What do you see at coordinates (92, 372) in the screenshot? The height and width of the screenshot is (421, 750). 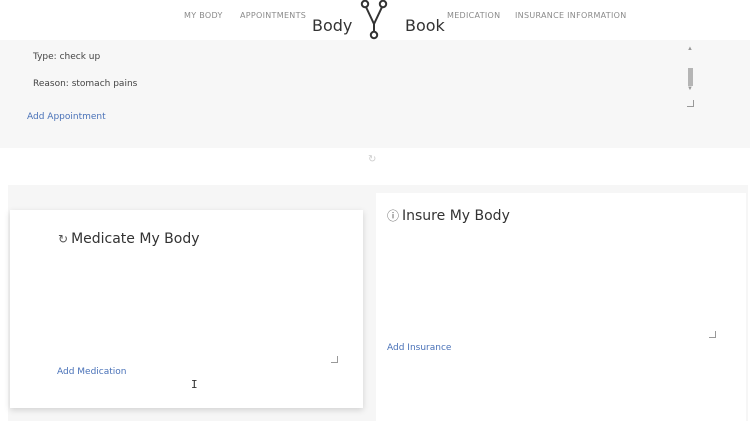 I see `add-medication-link: Add Medication` at bounding box center [92, 372].